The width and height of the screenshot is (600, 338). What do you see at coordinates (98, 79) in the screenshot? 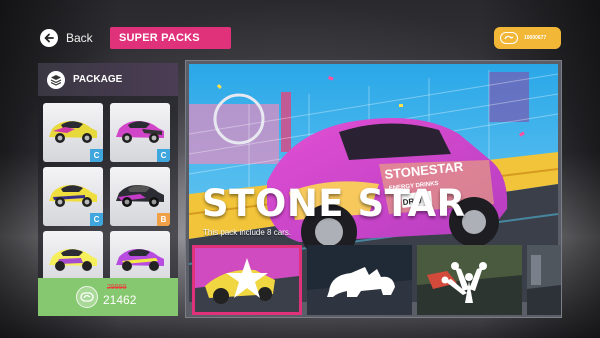
I see `package-title: PACKAGE` at bounding box center [98, 79].